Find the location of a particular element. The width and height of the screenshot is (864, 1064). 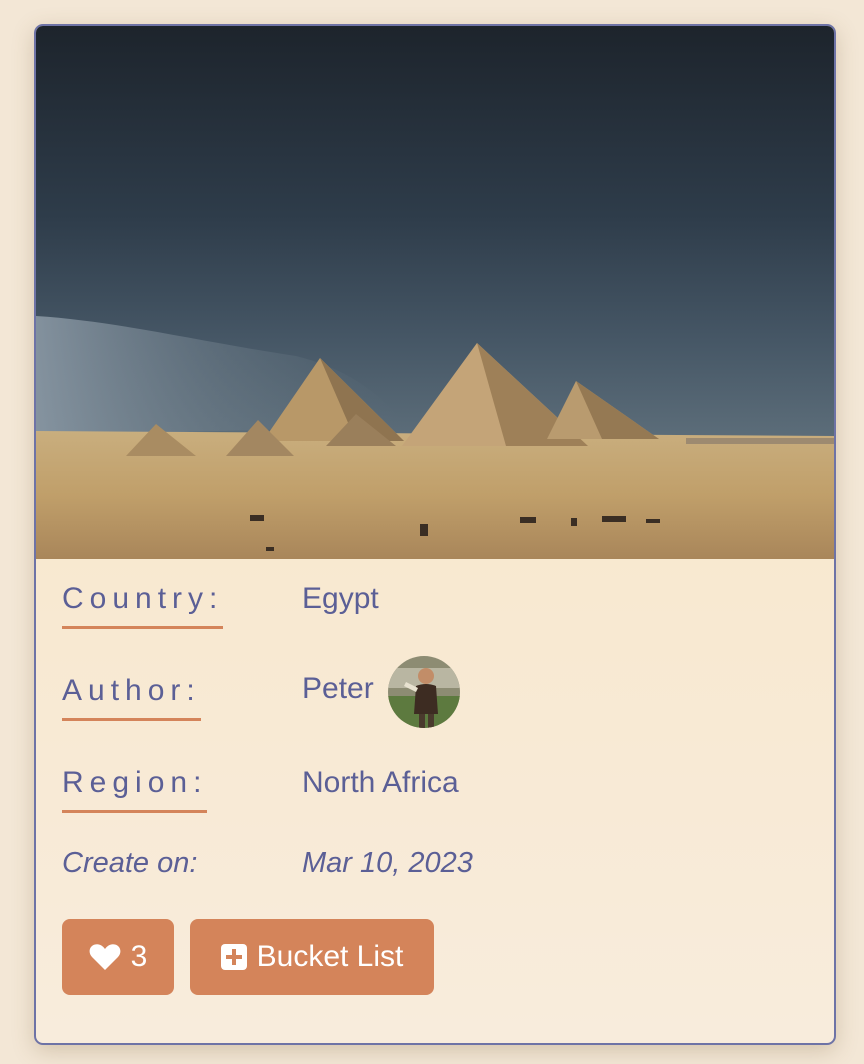

author-value: Peter is located at coordinates (338, 689).